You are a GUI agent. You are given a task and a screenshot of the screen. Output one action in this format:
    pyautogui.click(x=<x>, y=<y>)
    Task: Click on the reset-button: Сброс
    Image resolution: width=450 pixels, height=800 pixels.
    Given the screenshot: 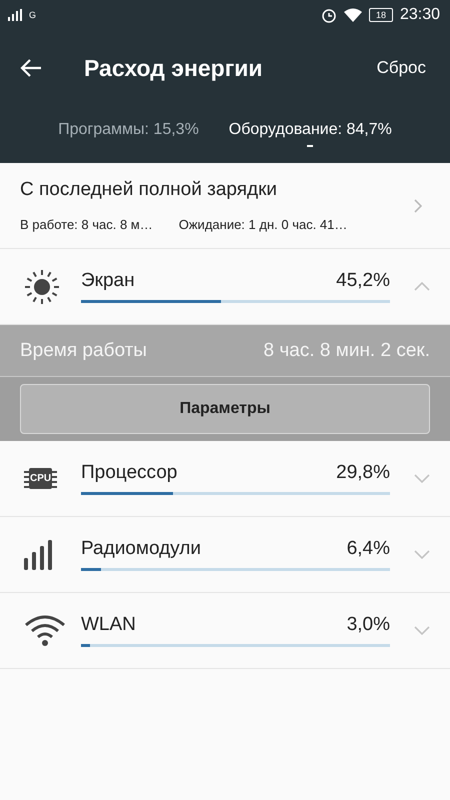 What is the action you would take?
    pyautogui.click(x=401, y=68)
    